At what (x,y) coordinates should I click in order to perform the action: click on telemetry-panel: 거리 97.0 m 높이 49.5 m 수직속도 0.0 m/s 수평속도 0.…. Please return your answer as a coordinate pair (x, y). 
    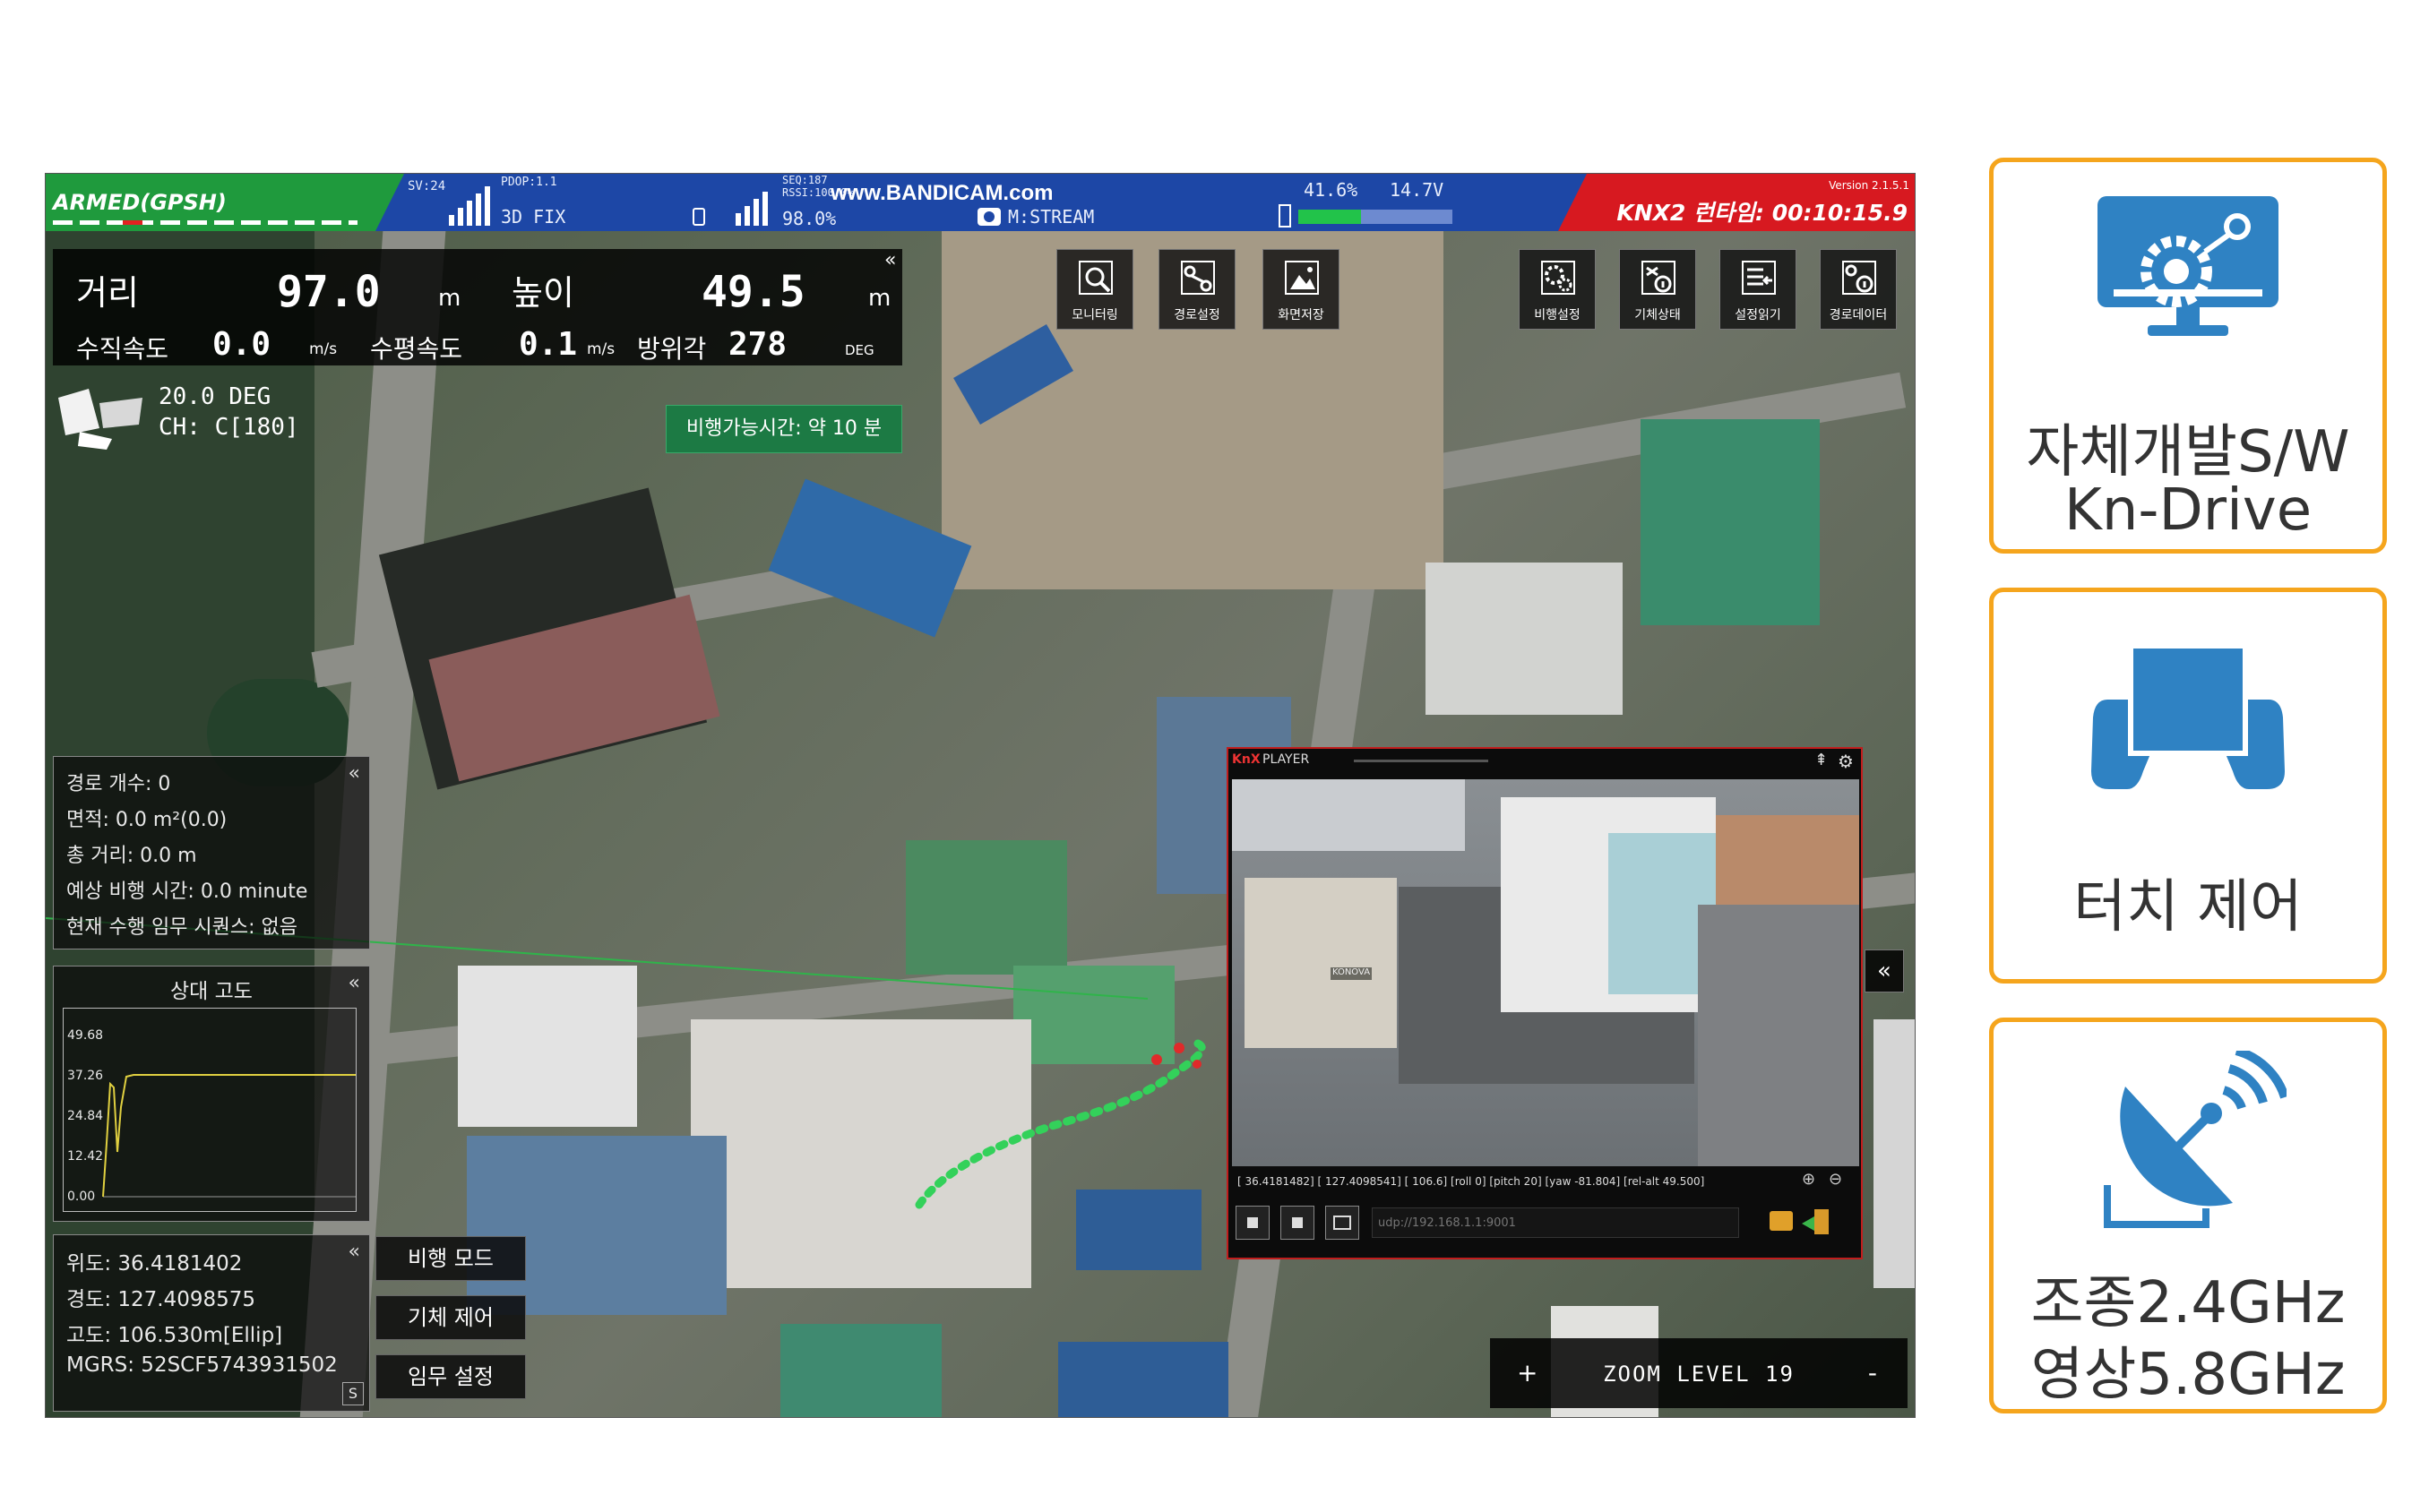
    Looking at the image, I should click on (477, 307).